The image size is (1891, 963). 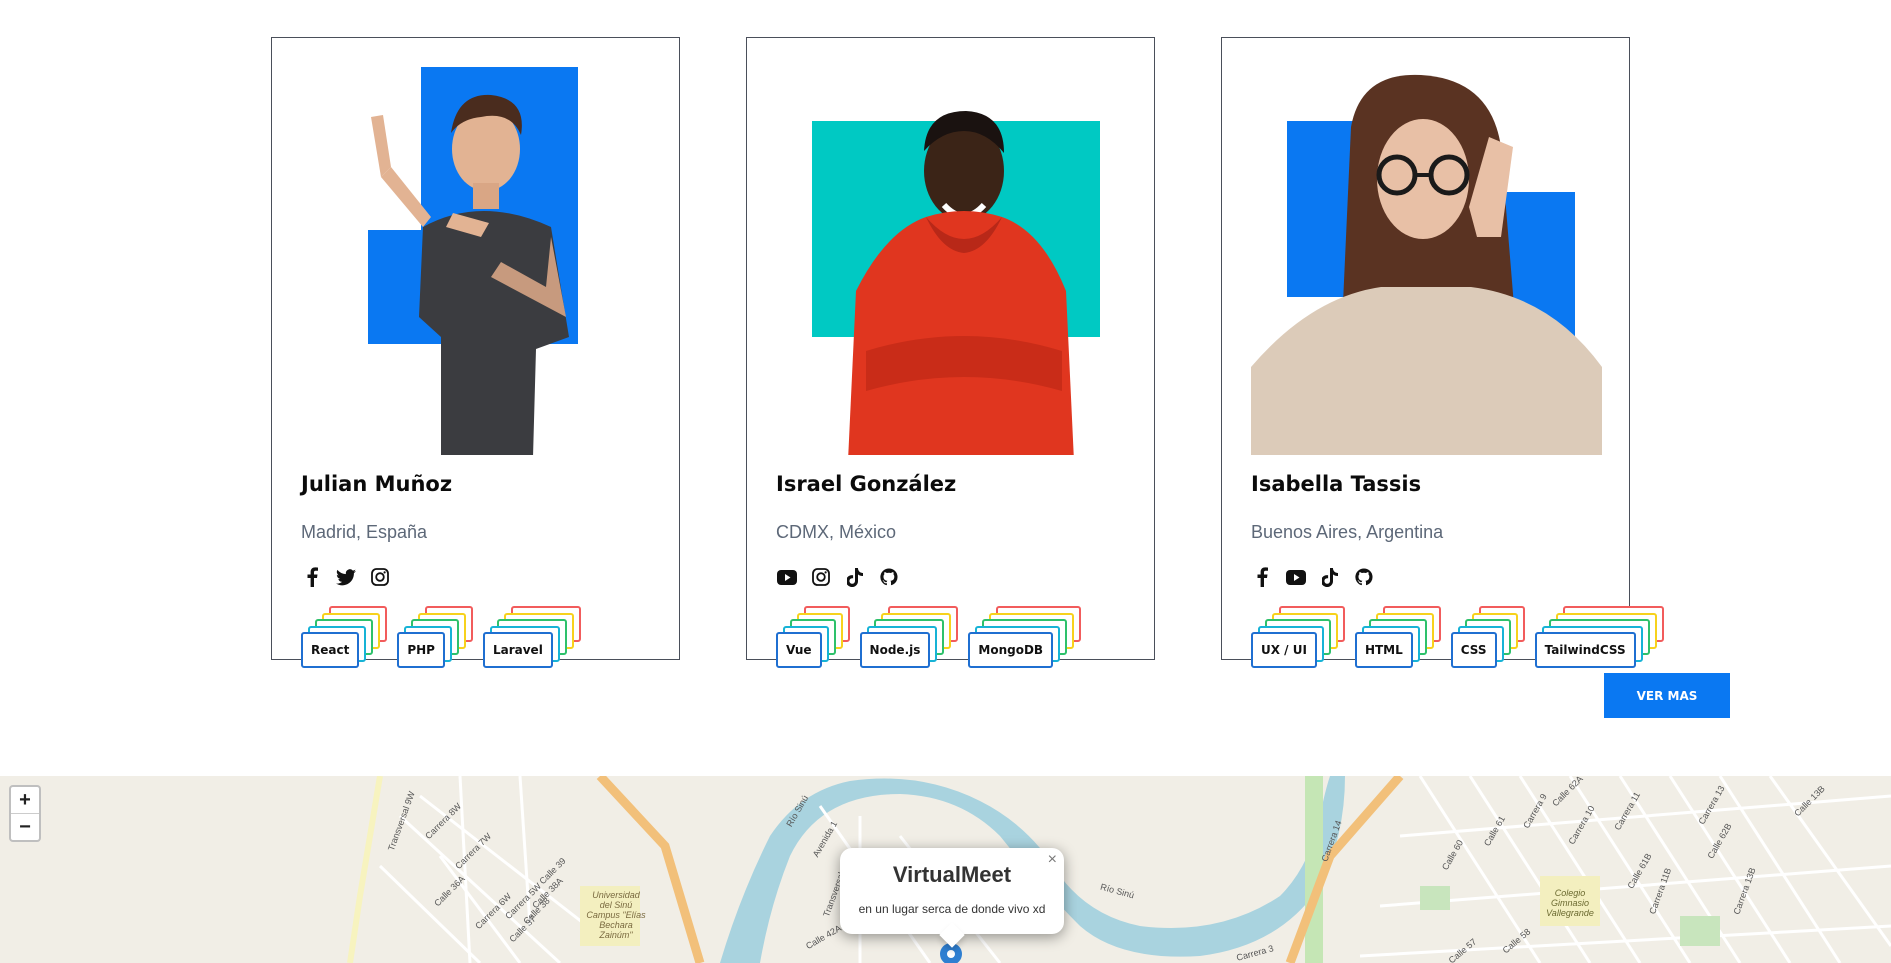 I want to click on profile-location: CDMX, México, so click(x=836, y=532).